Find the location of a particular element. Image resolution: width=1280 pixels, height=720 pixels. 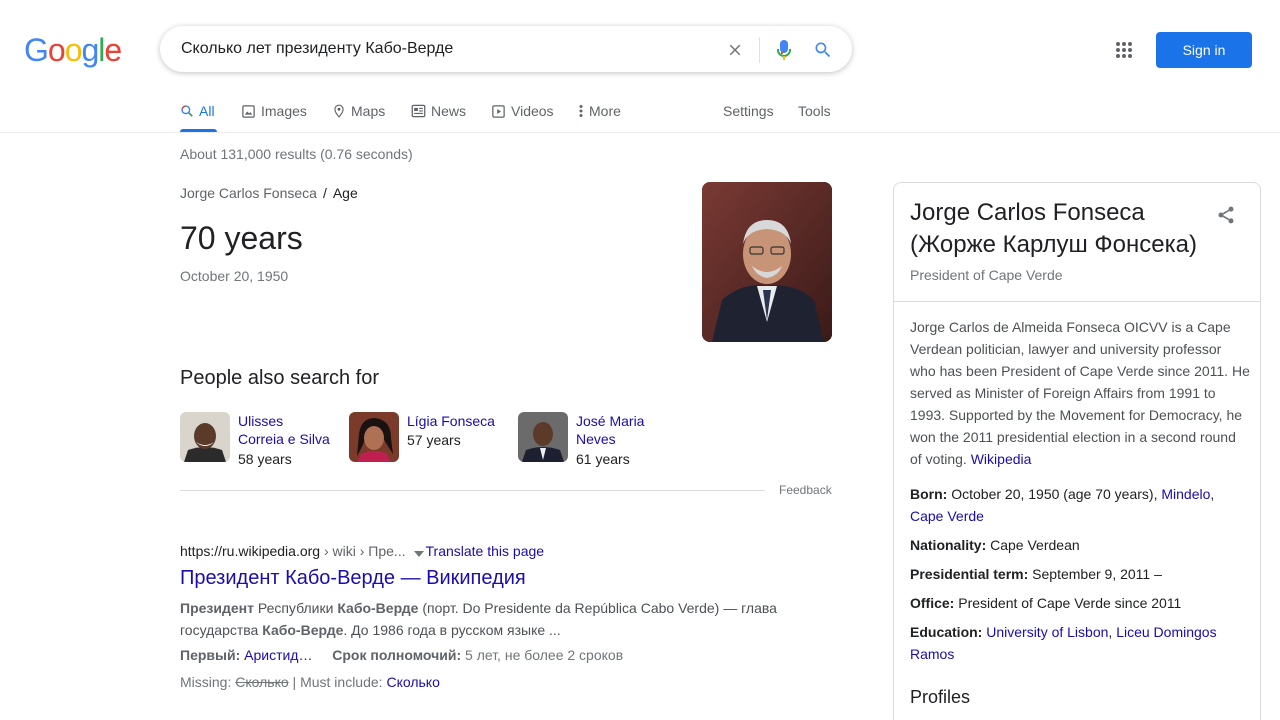

people-also-search-item: Lígia Fonseca 57 years is located at coordinates (429, 442).